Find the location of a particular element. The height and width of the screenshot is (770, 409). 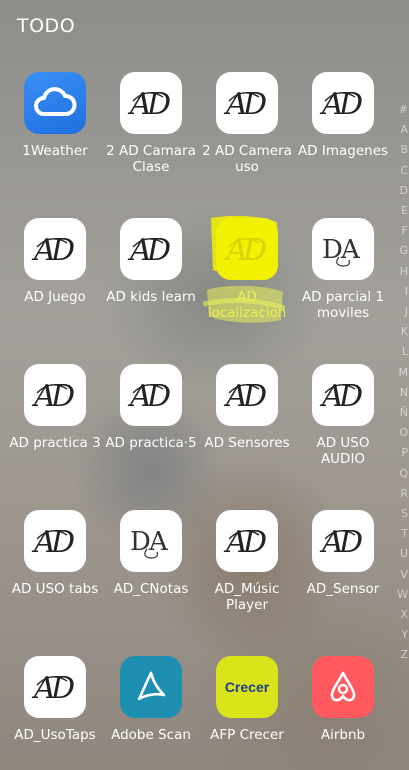

app-ad-music-player: AD AD_Músic Player is located at coordinates (247, 561).